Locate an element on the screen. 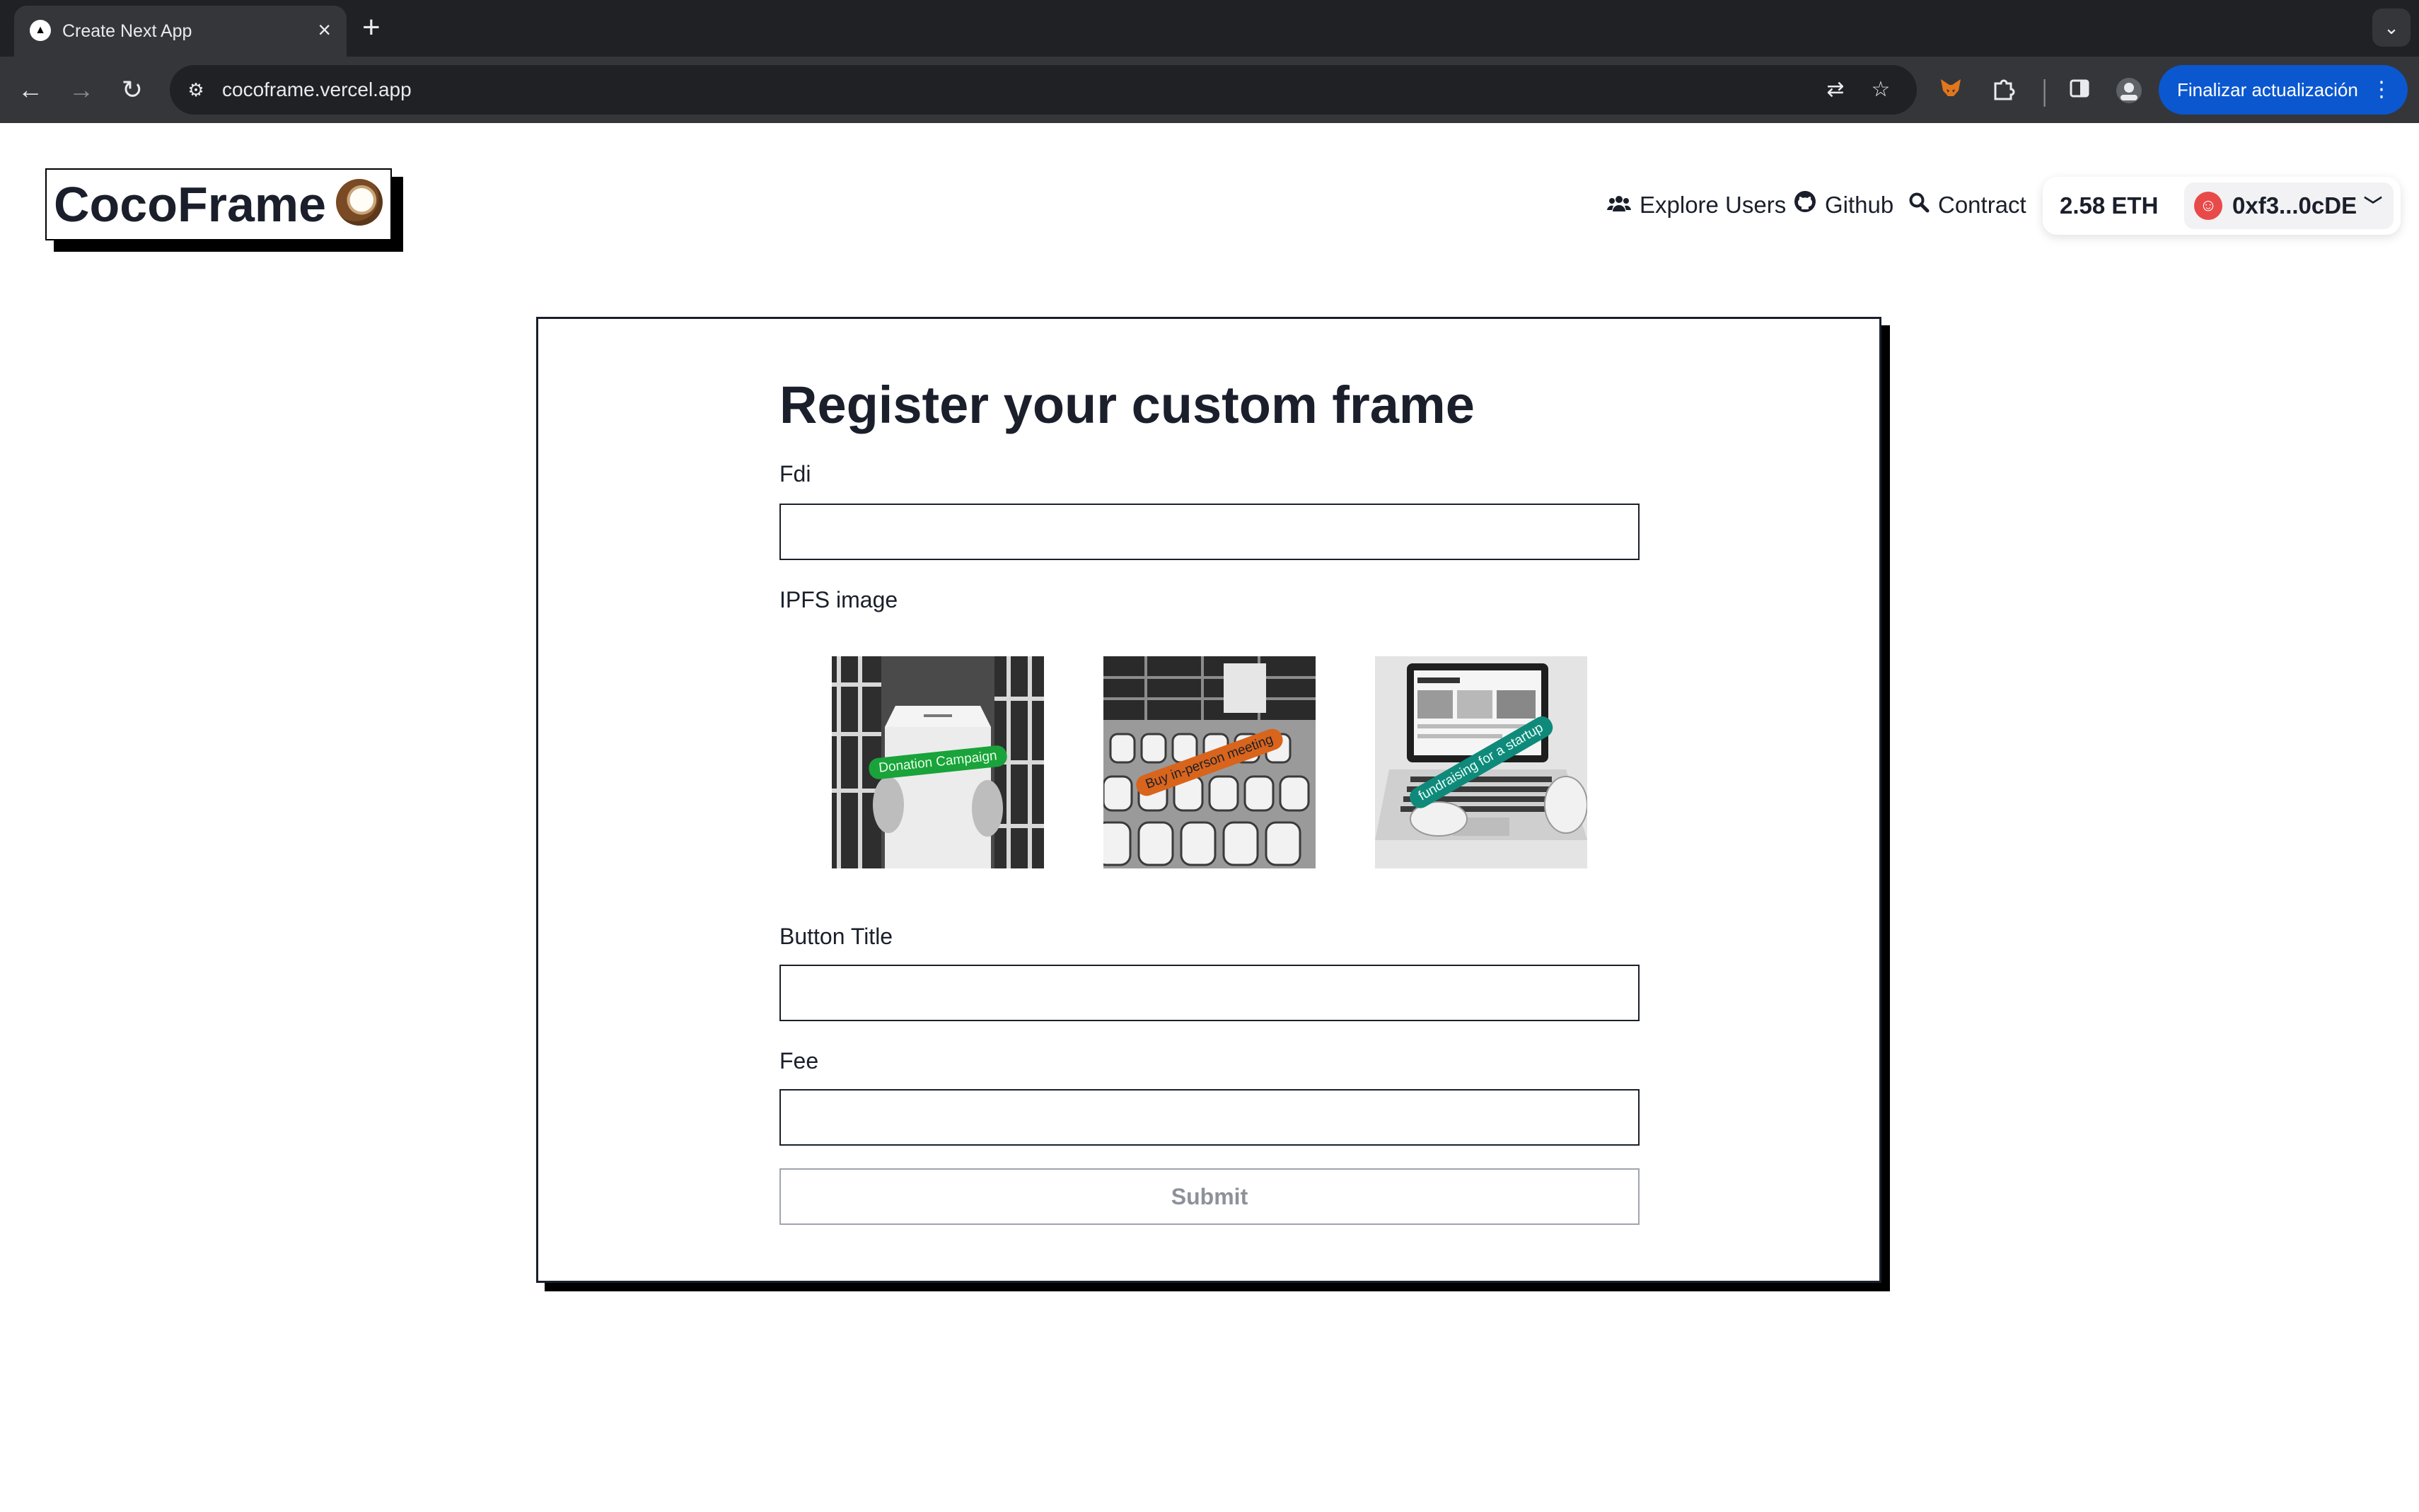 This screenshot has height=1512, width=2419. account-address: 0xf3...0cDE is located at coordinates (2295, 205).